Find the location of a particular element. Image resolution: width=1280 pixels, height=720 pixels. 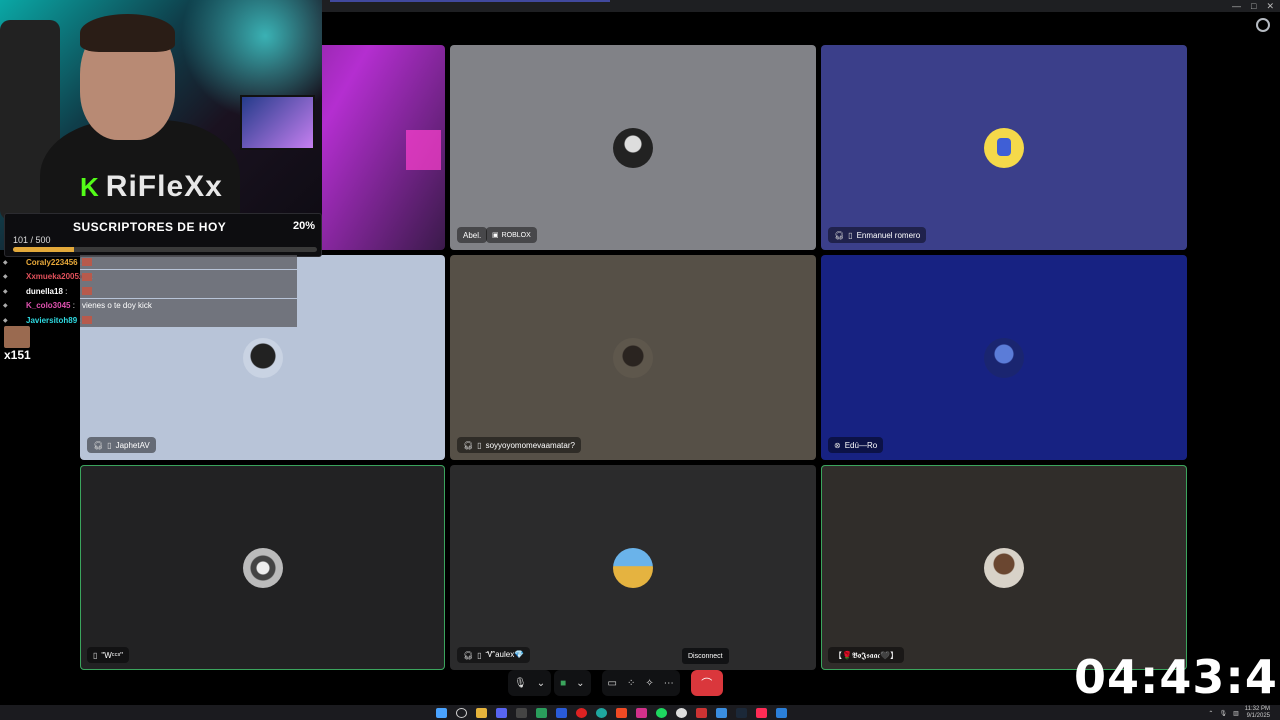

participant-label: ⊗ Edú—Ro is located at coordinates (856, 445).